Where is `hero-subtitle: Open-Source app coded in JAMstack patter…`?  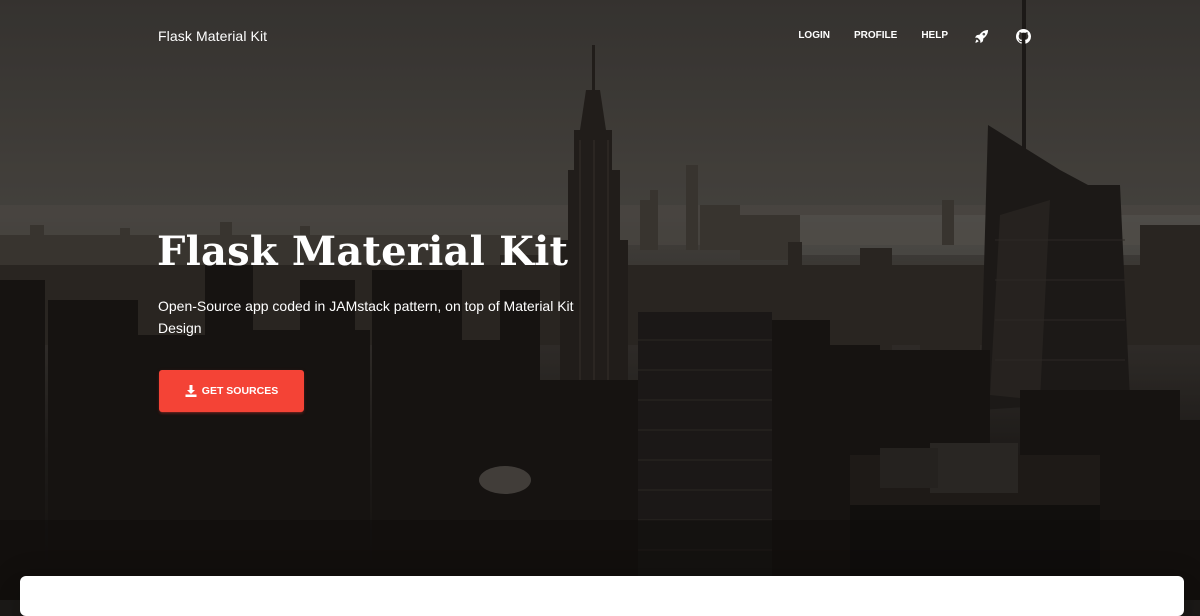
hero-subtitle: Open-Source app coded in JAMstack patter… is located at coordinates (366, 317).